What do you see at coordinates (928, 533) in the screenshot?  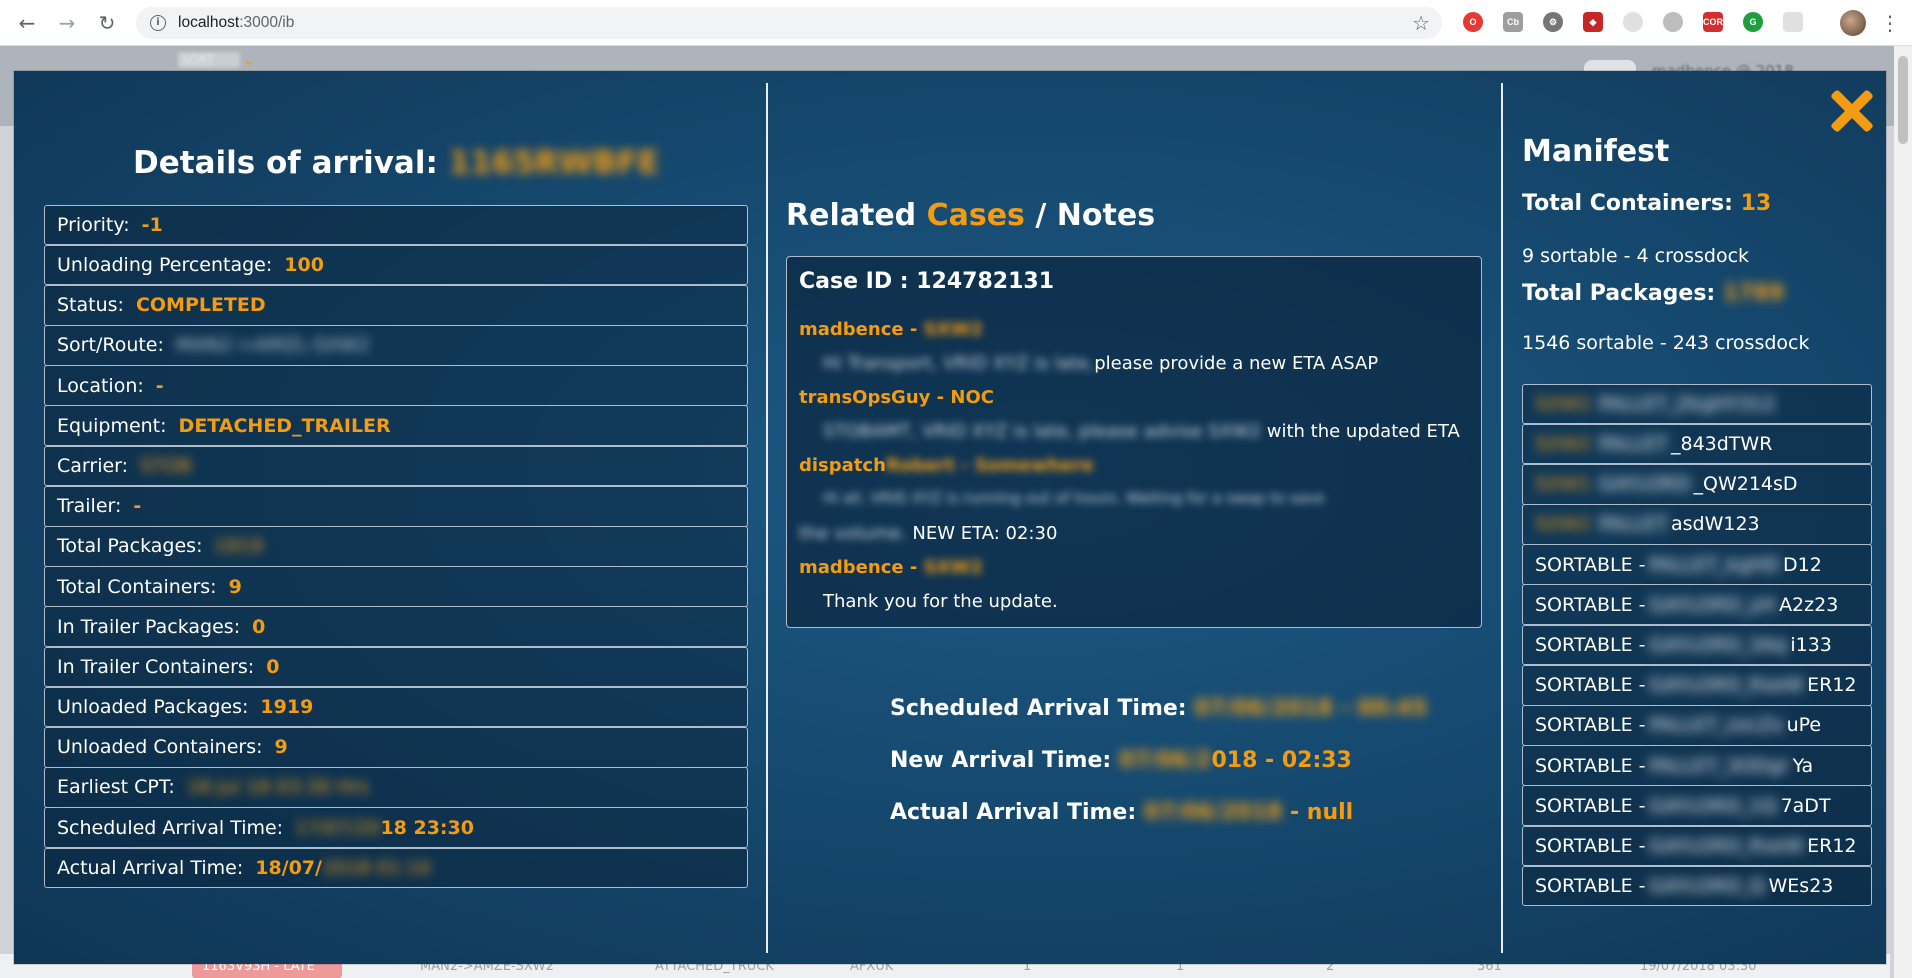 I see `note-text: the volume. NEW ETA: 02:30` at bounding box center [928, 533].